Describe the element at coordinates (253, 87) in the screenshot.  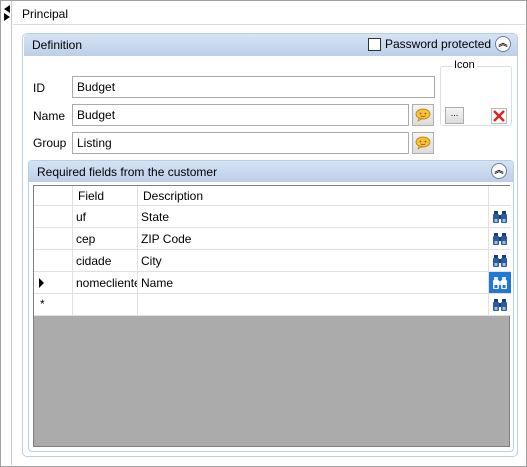
I see `id-field: Budget` at that location.